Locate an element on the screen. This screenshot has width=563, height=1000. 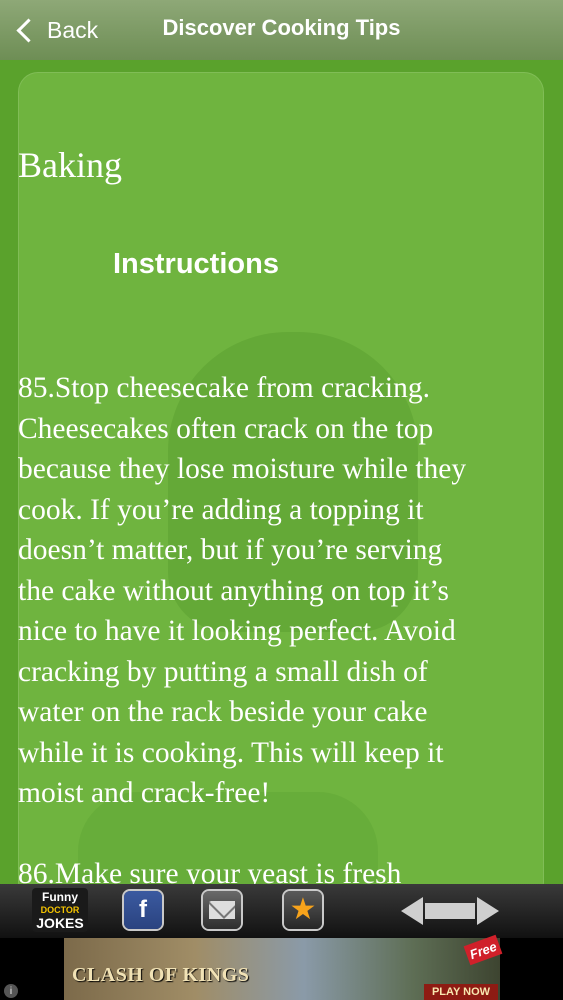
prev-next-navigation is located at coordinates (450, 911).